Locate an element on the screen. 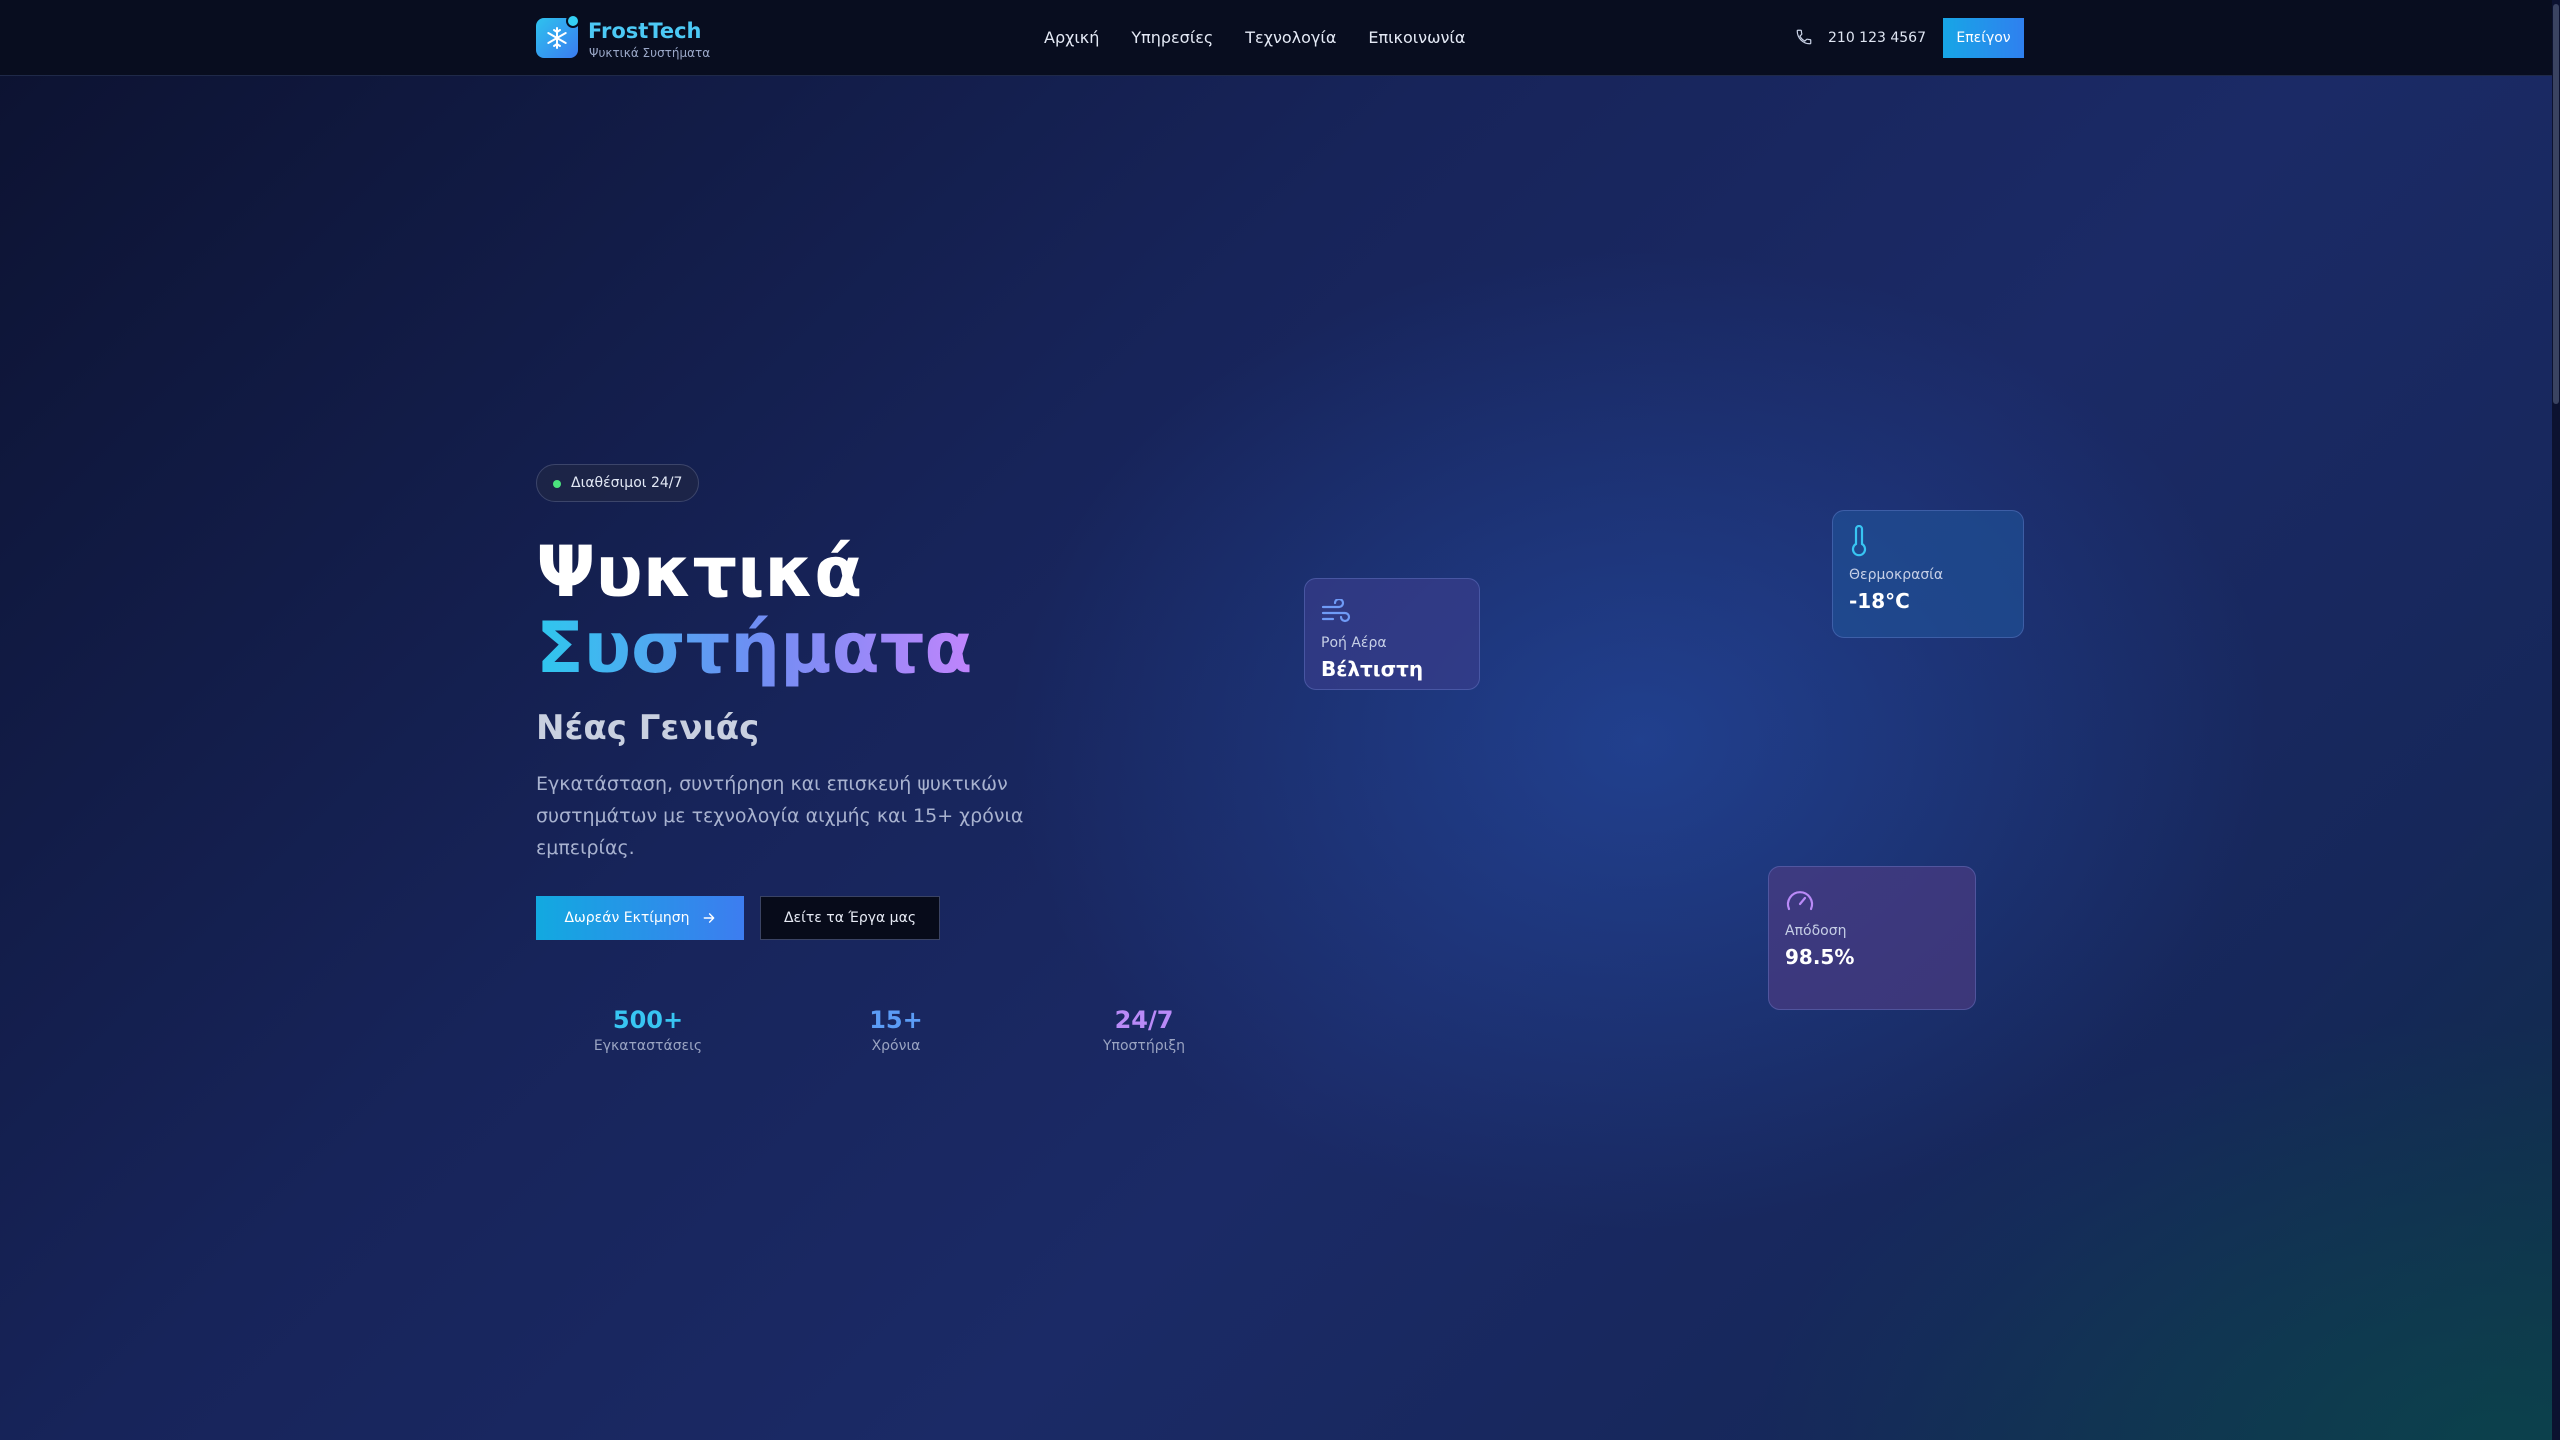 Image resolution: width=2560 pixels, height=1440 pixels. stat-label: Εγκαταστάσεις is located at coordinates (648, 1046).